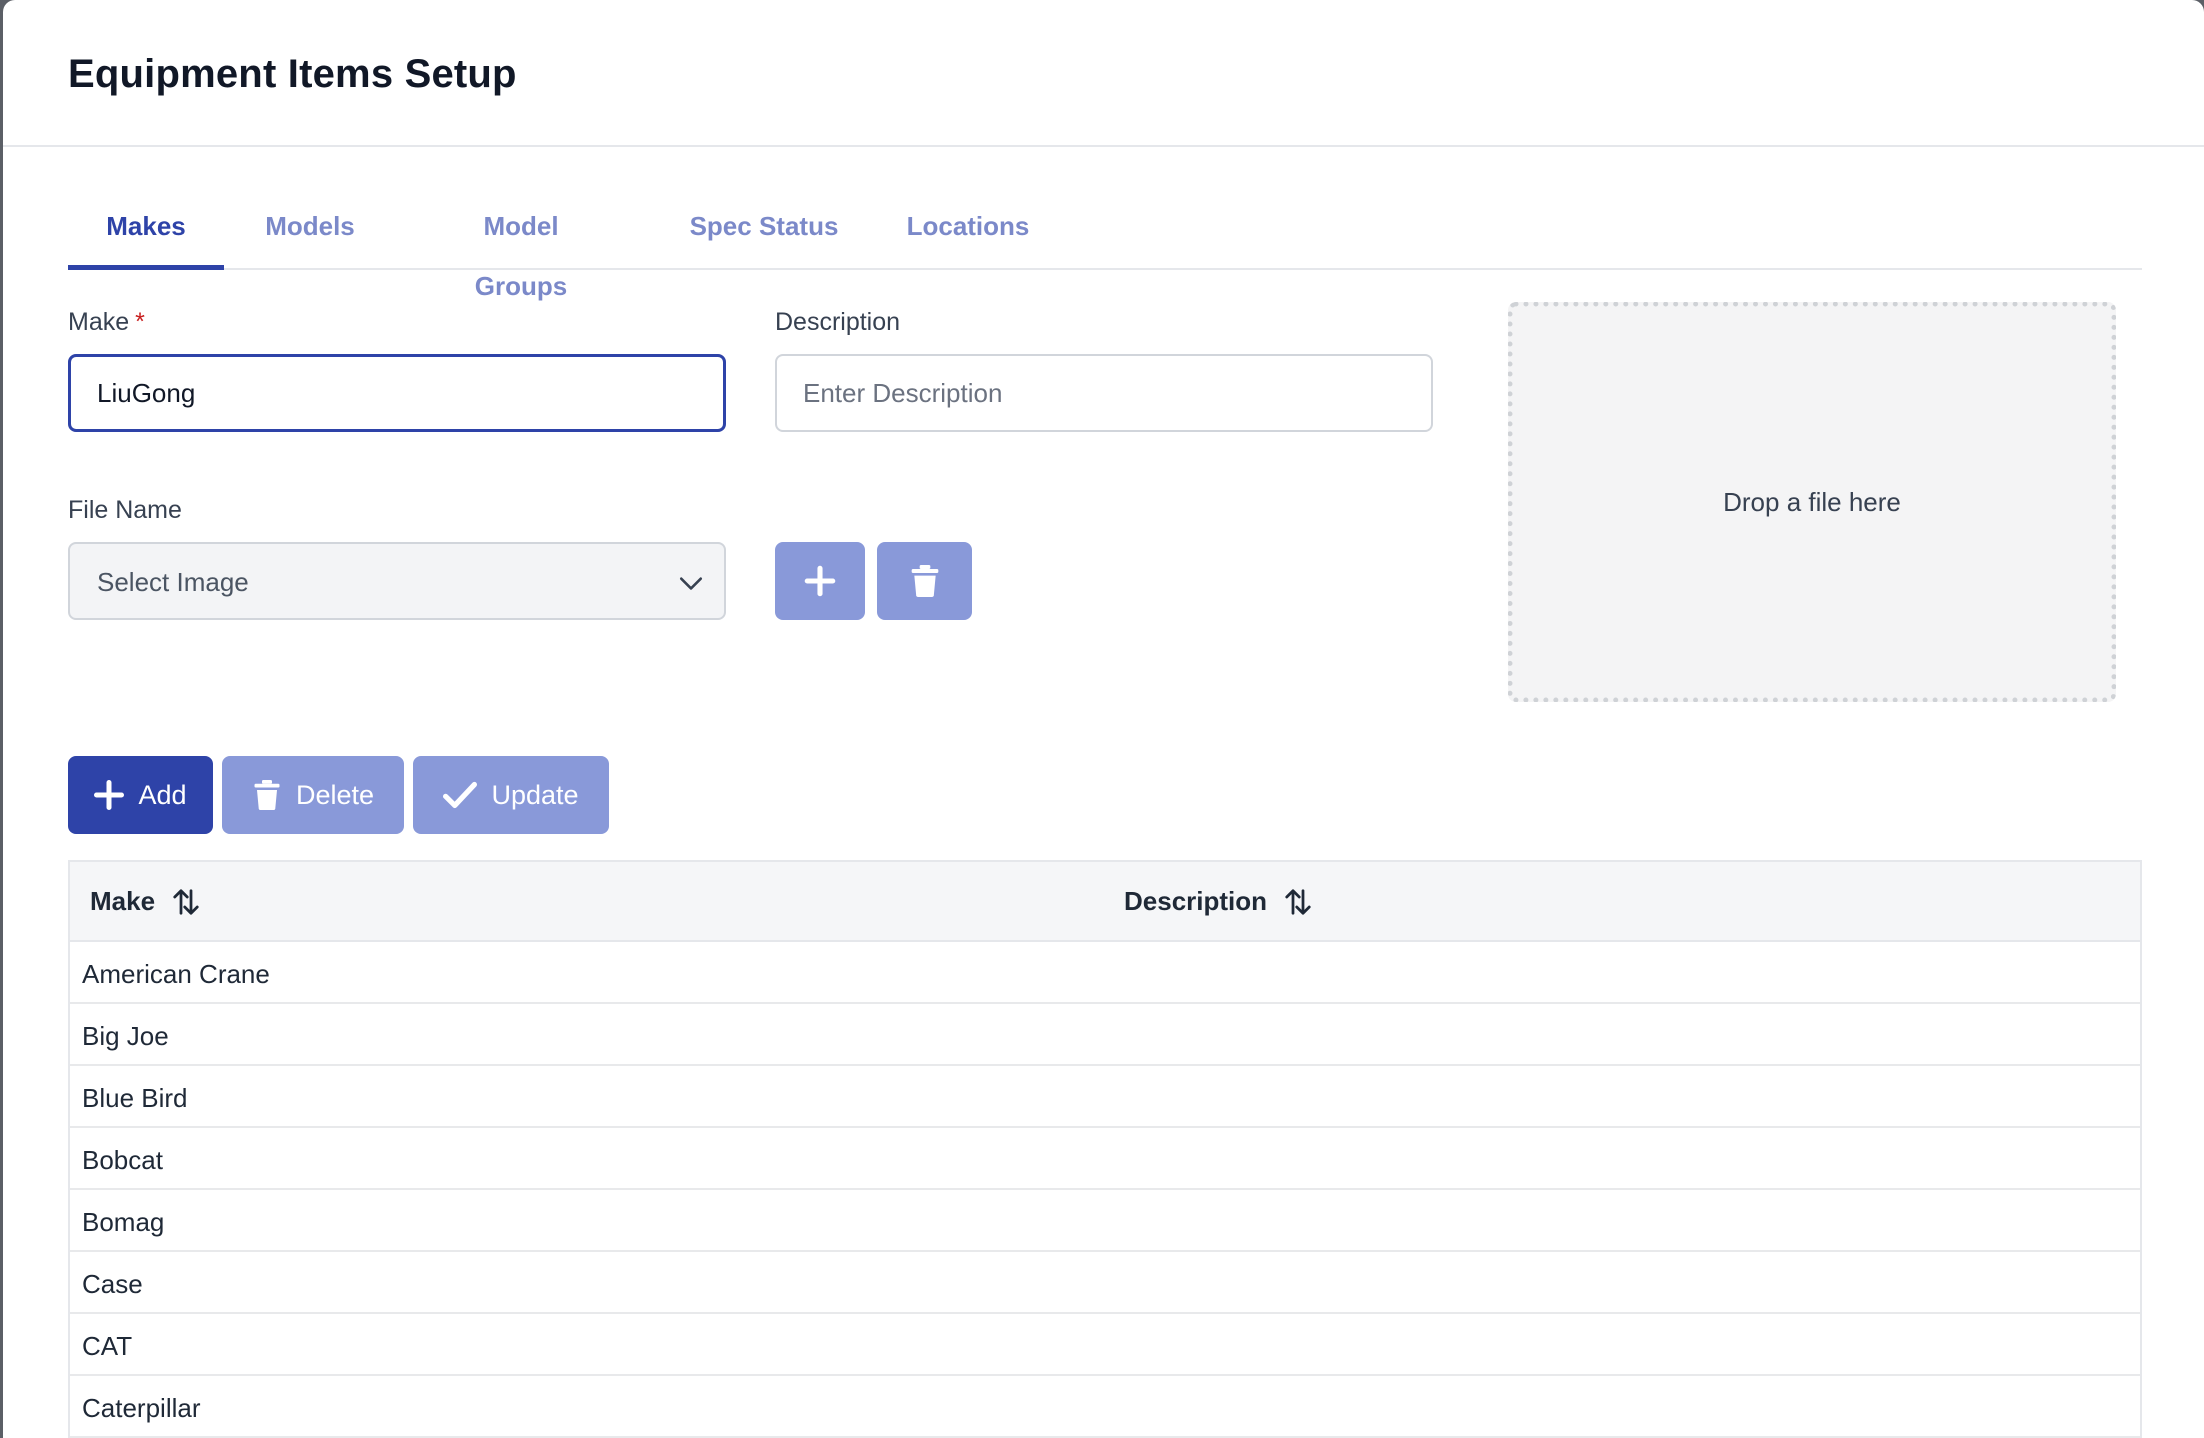 This screenshot has width=2204, height=1438. Describe the element at coordinates (1105, 1159) in the screenshot. I see `table-row: Bobcat` at that location.